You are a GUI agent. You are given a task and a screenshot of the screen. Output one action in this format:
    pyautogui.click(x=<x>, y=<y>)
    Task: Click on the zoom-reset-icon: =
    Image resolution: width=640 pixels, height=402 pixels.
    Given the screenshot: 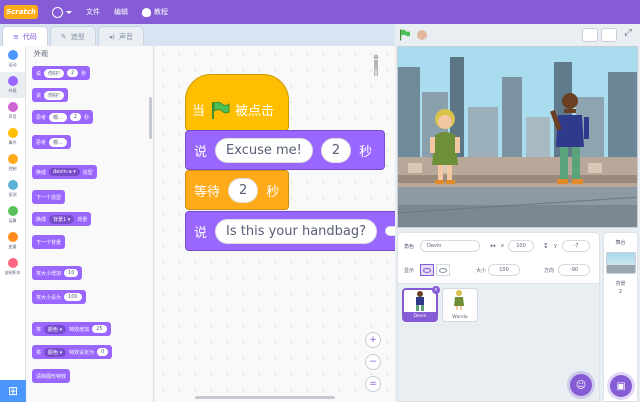 What is the action you would take?
    pyautogui.click(x=373, y=384)
    